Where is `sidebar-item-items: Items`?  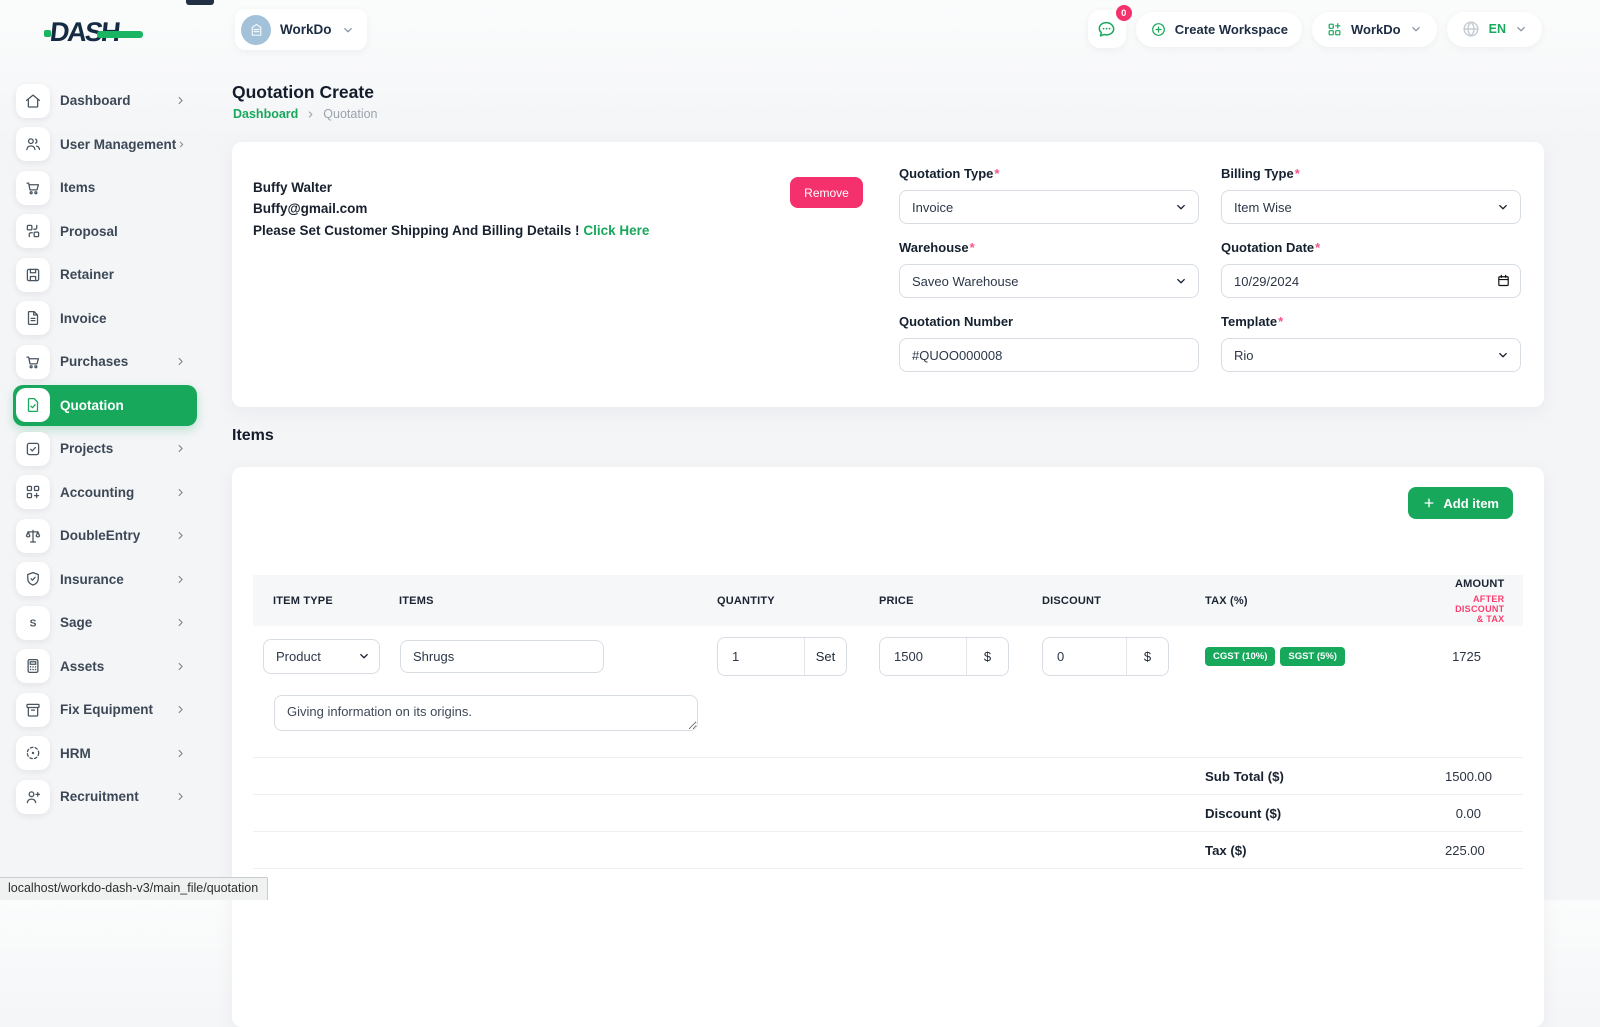
sidebar-item-items: Items is located at coordinates (105, 188).